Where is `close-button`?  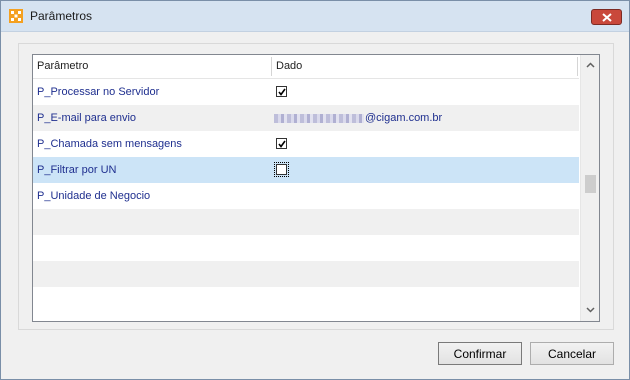
close-button is located at coordinates (606, 17).